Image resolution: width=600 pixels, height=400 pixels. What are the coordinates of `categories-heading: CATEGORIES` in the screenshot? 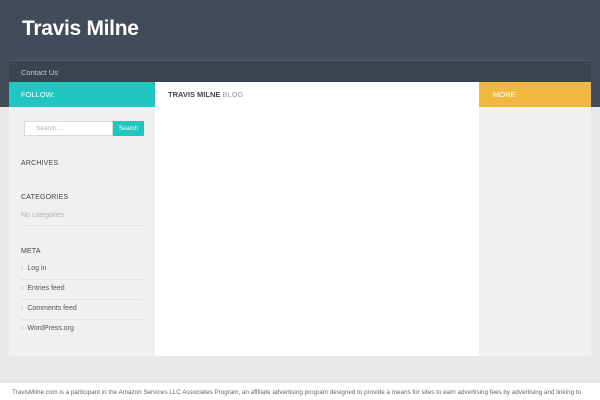 It's located at (45, 197).